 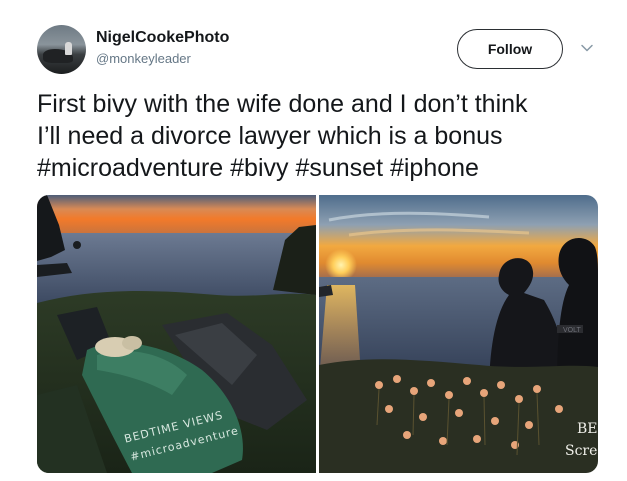 What do you see at coordinates (572, 330) in the screenshot?
I see `jacket-logo-text: VOLT` at bounding box center [572, 330].